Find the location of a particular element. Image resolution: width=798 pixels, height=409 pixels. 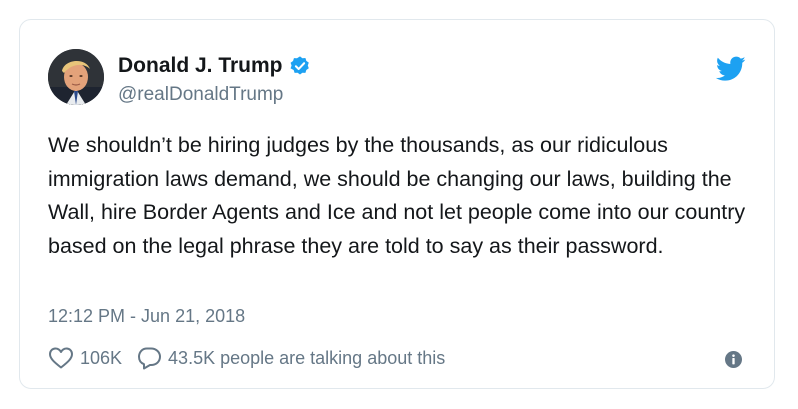

engagement-row: 106K 43.5K people are talking about this is located at coordinates (246, 358).